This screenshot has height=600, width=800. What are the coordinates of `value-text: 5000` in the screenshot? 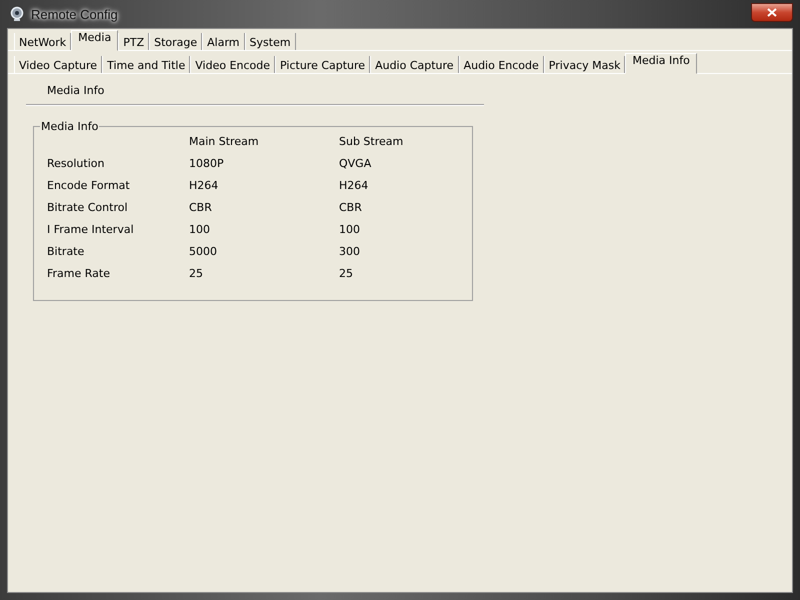 It's located at (203, 251).